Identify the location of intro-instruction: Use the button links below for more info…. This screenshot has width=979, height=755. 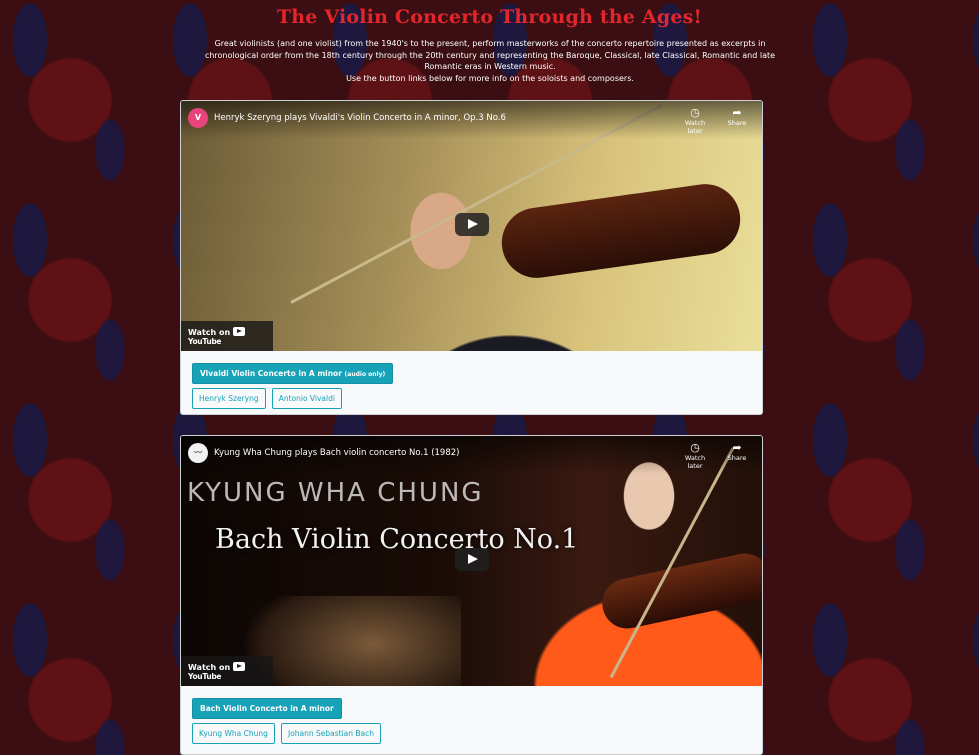
(490, 78).